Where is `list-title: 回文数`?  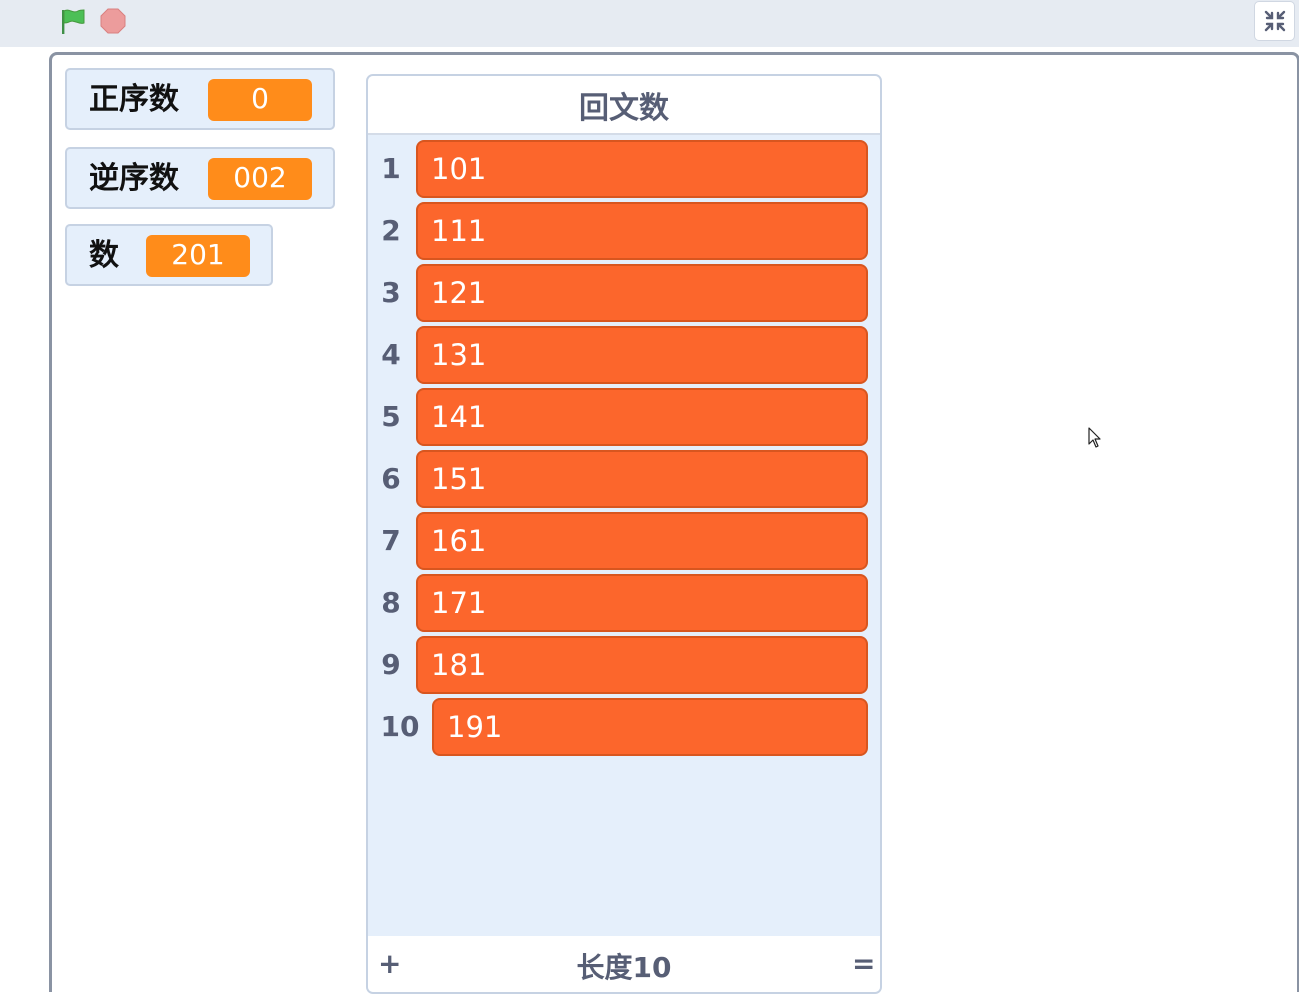 list-title: 回文数 is located at coordinates (624, 105).